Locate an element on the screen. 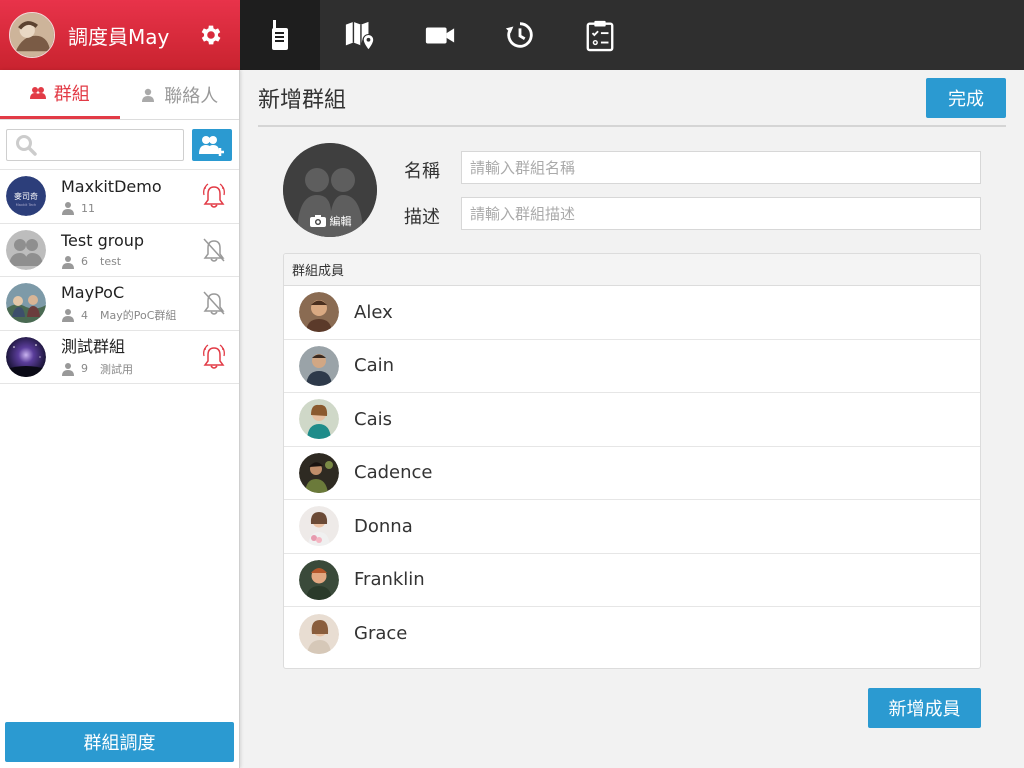 The image size is (1024, 768). name-label: 名稱 is located at coordinates (422, 171).